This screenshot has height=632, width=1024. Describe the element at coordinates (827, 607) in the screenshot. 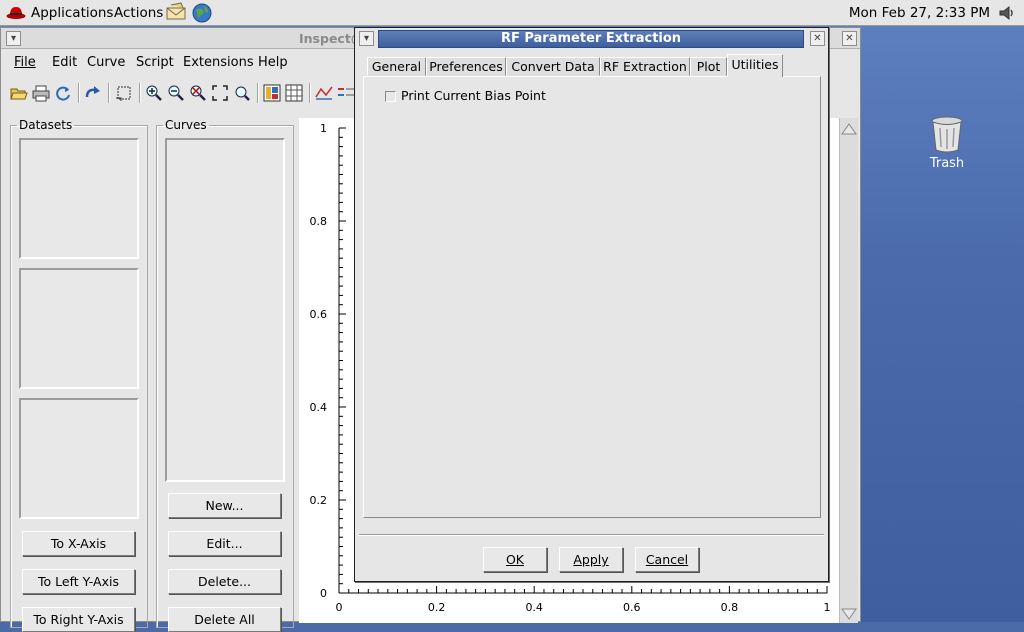

I see `x-tick-label: 1` at that location.